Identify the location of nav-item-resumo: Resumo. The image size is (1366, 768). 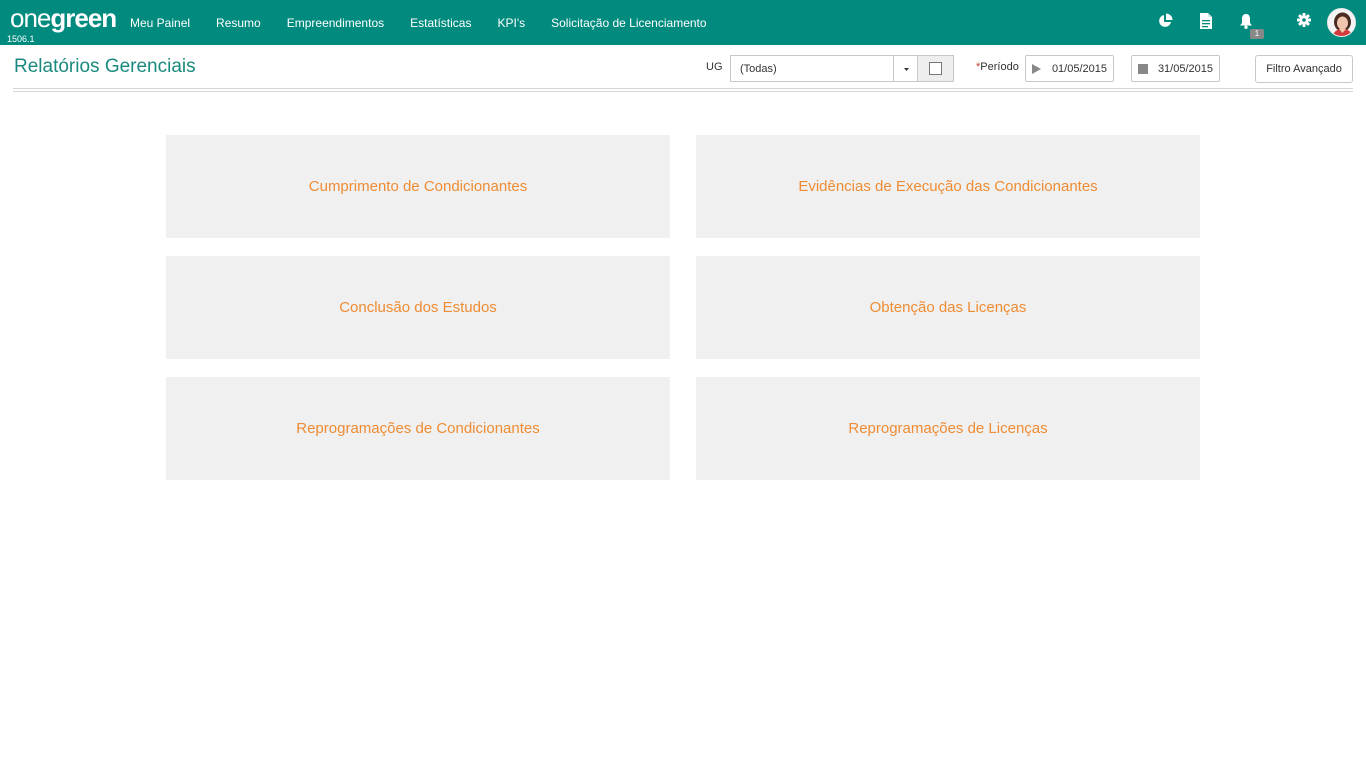
(238, 23).